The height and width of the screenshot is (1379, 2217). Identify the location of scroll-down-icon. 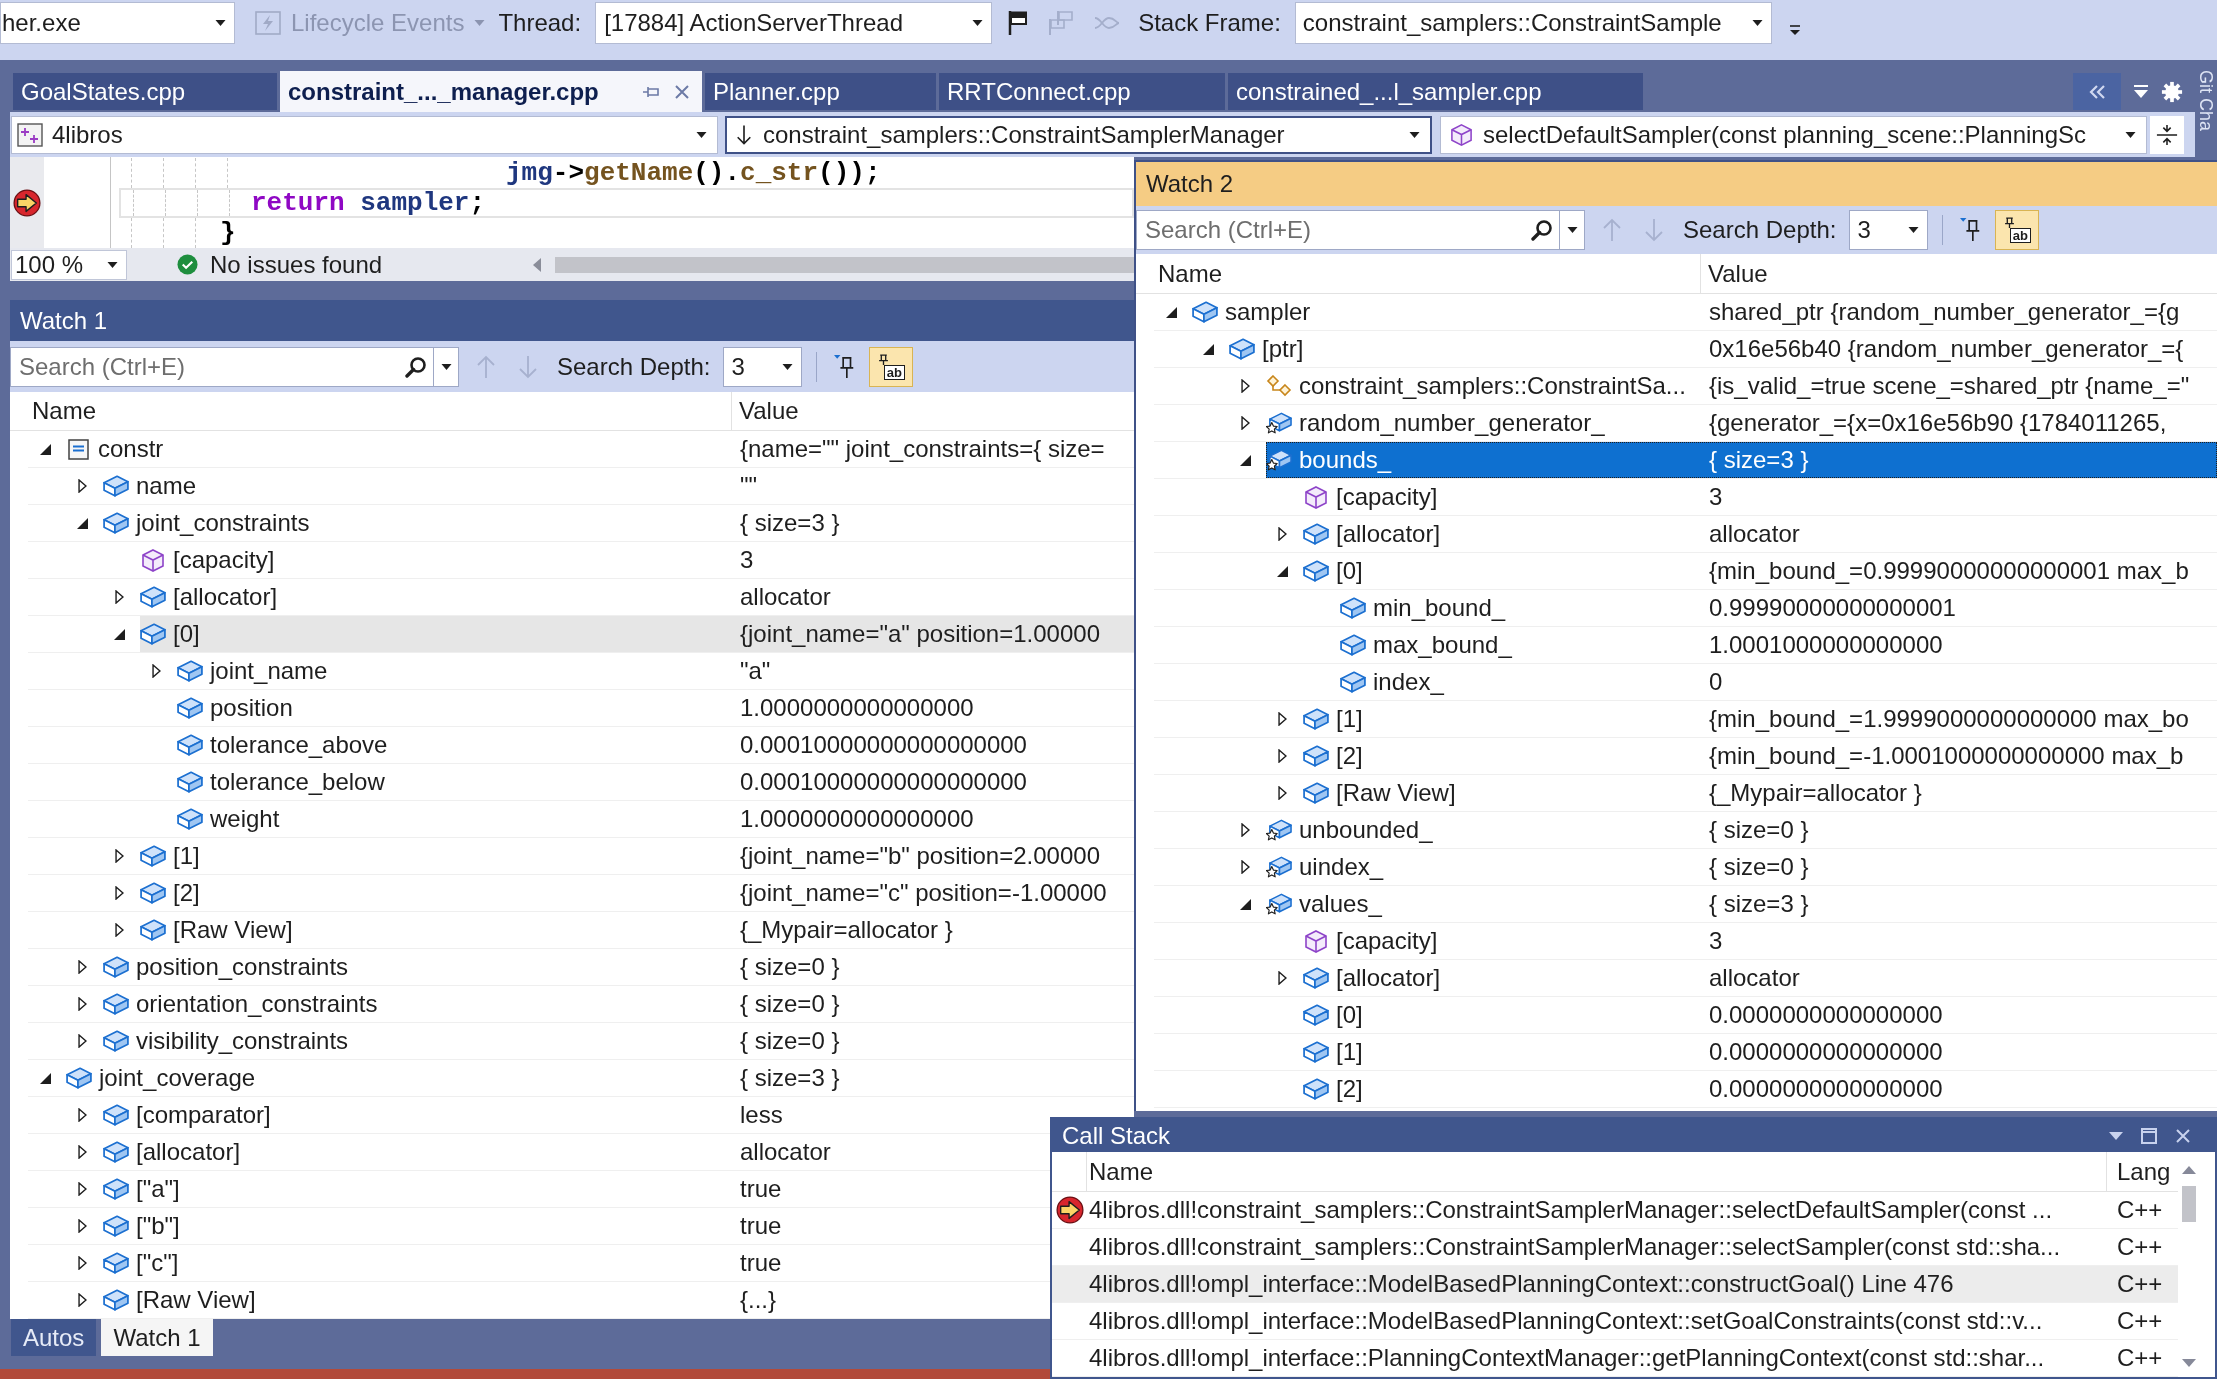
(2189, 1363).